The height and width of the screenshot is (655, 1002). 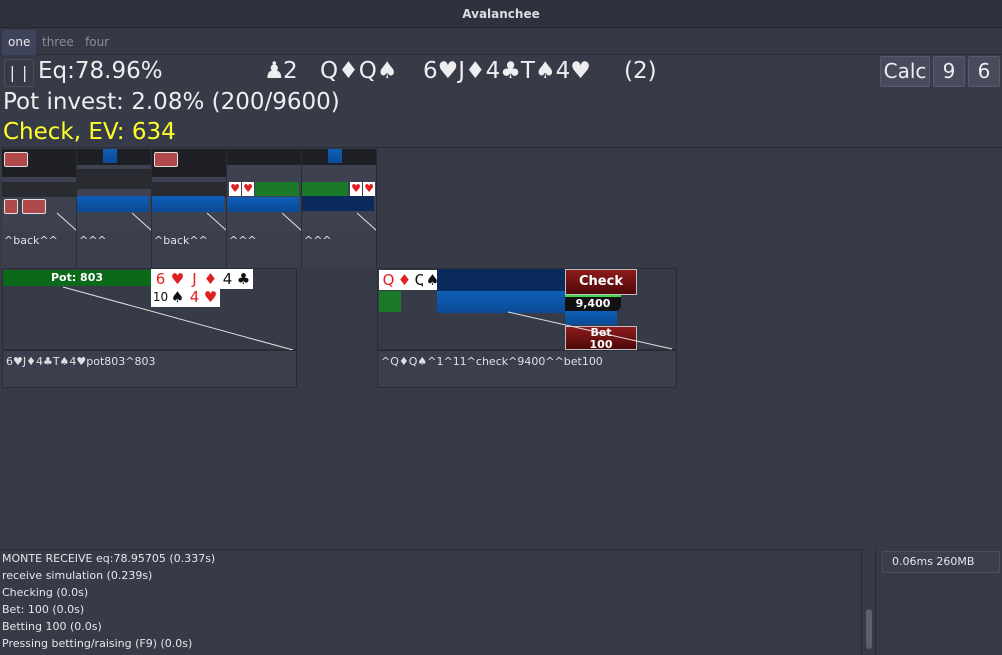 I want to click on log-line: Bet: 100 (0.0s), so click(x=43, y=609).